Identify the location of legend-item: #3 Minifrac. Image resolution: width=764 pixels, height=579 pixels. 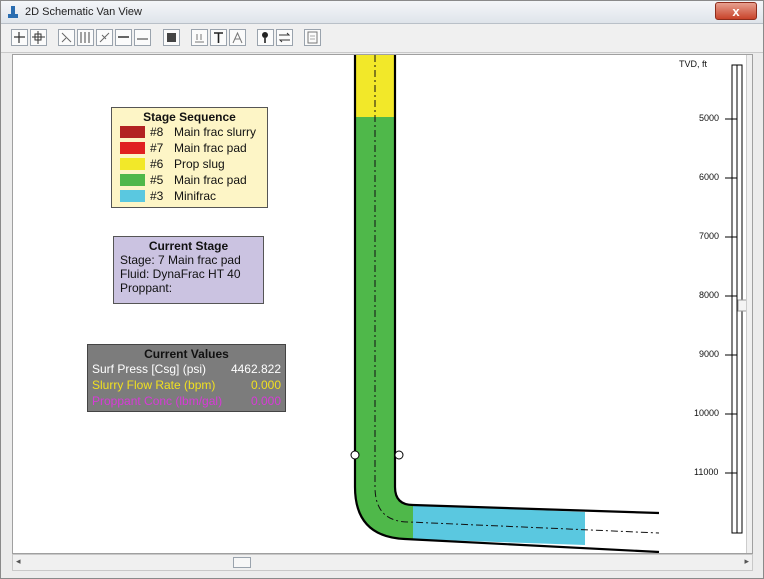
(189, 196).